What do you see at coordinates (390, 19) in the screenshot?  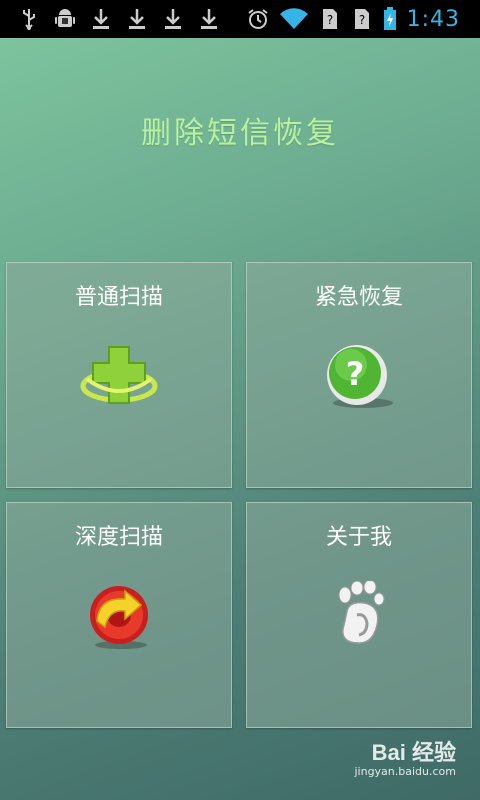 I see `battery-charging-icon` at bounding box center [390, 19].